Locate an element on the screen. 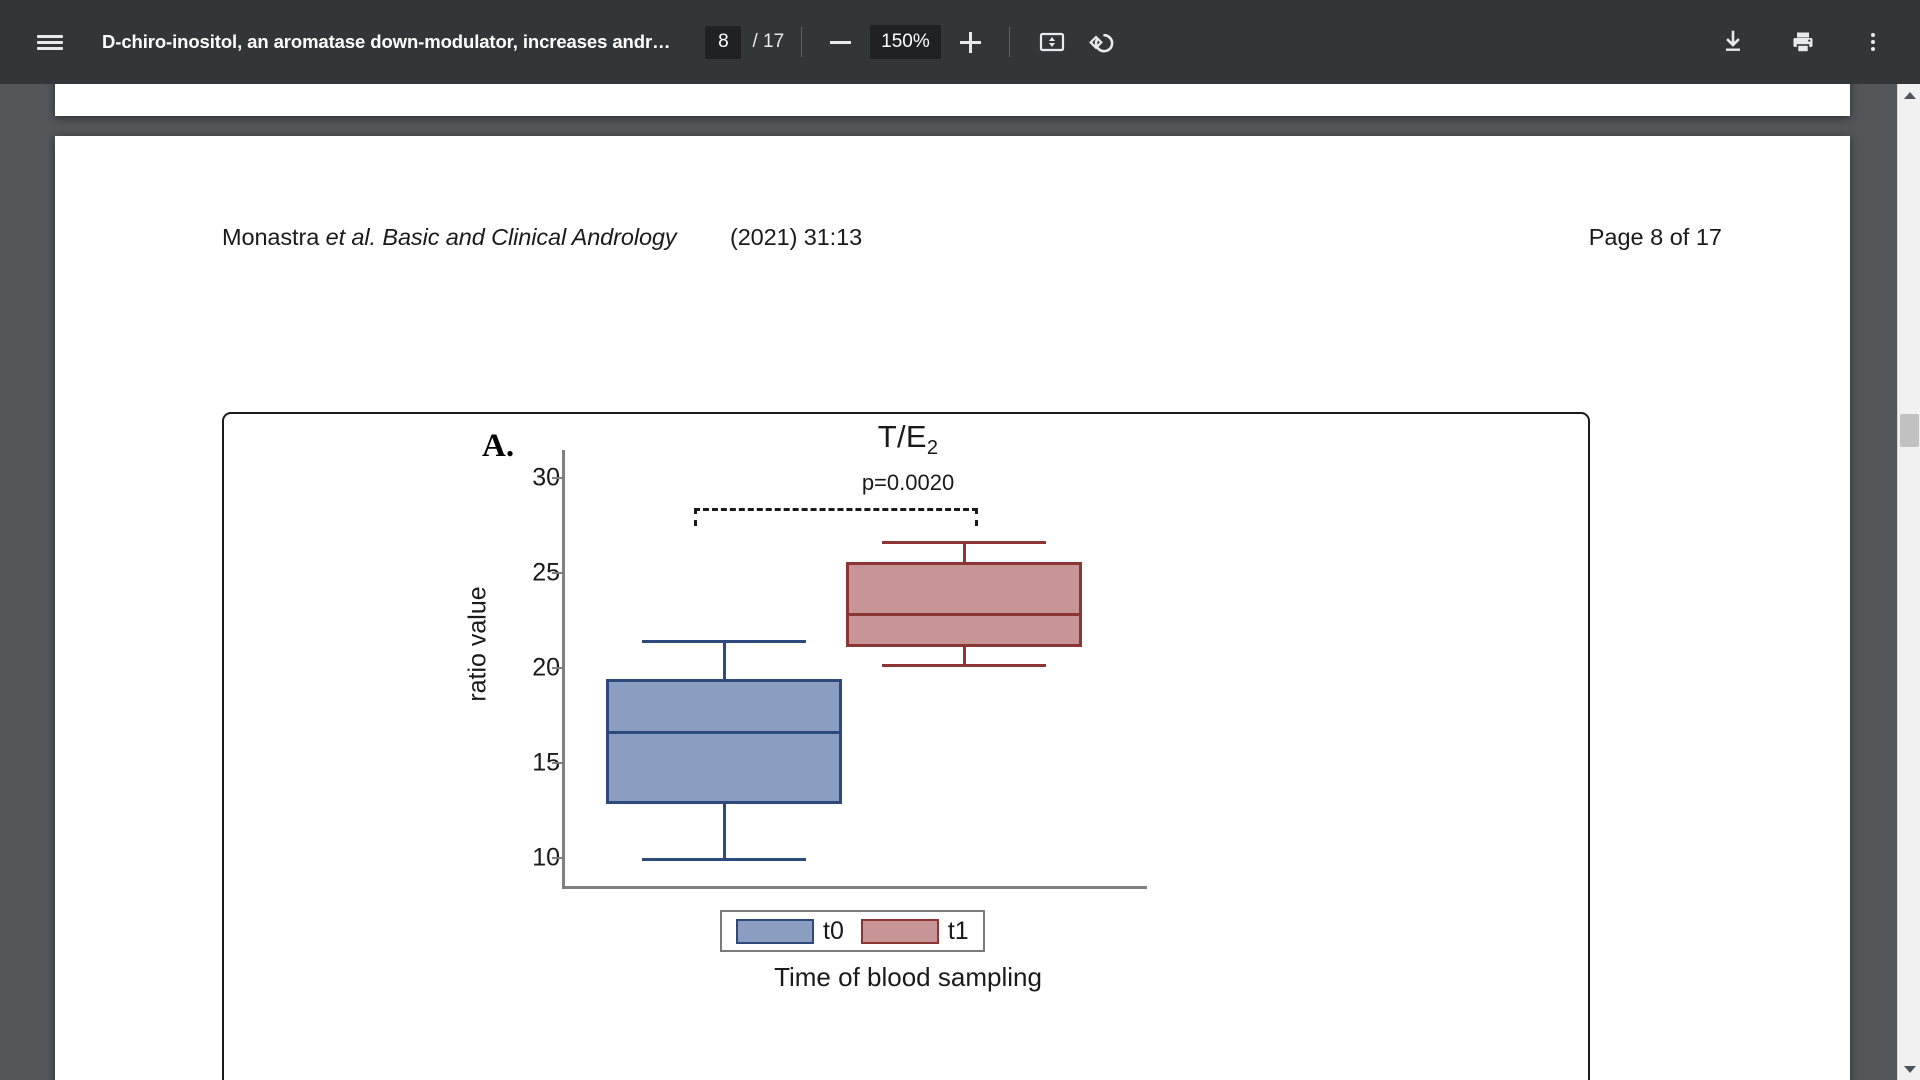 This screenshot has height=1080, width=1920. plus-icon is located at coordinates (971, 42).